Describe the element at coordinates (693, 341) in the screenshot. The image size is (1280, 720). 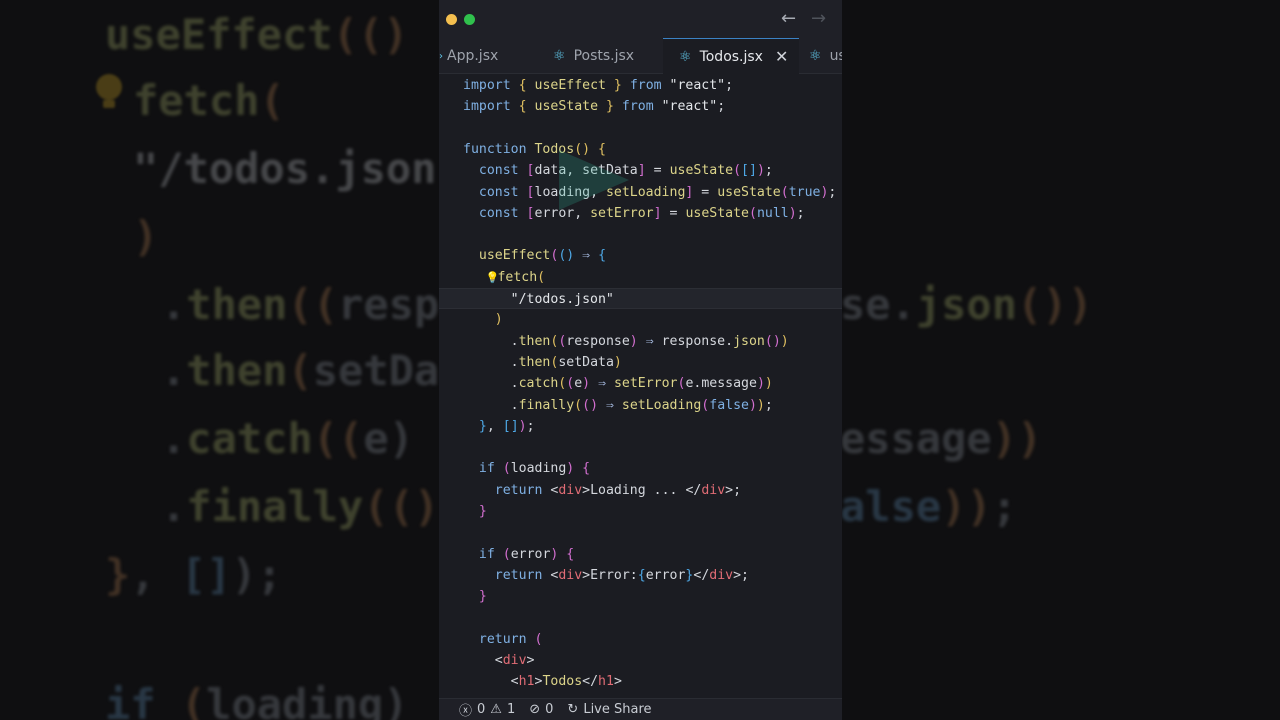
I see `code-token: response` at that location.